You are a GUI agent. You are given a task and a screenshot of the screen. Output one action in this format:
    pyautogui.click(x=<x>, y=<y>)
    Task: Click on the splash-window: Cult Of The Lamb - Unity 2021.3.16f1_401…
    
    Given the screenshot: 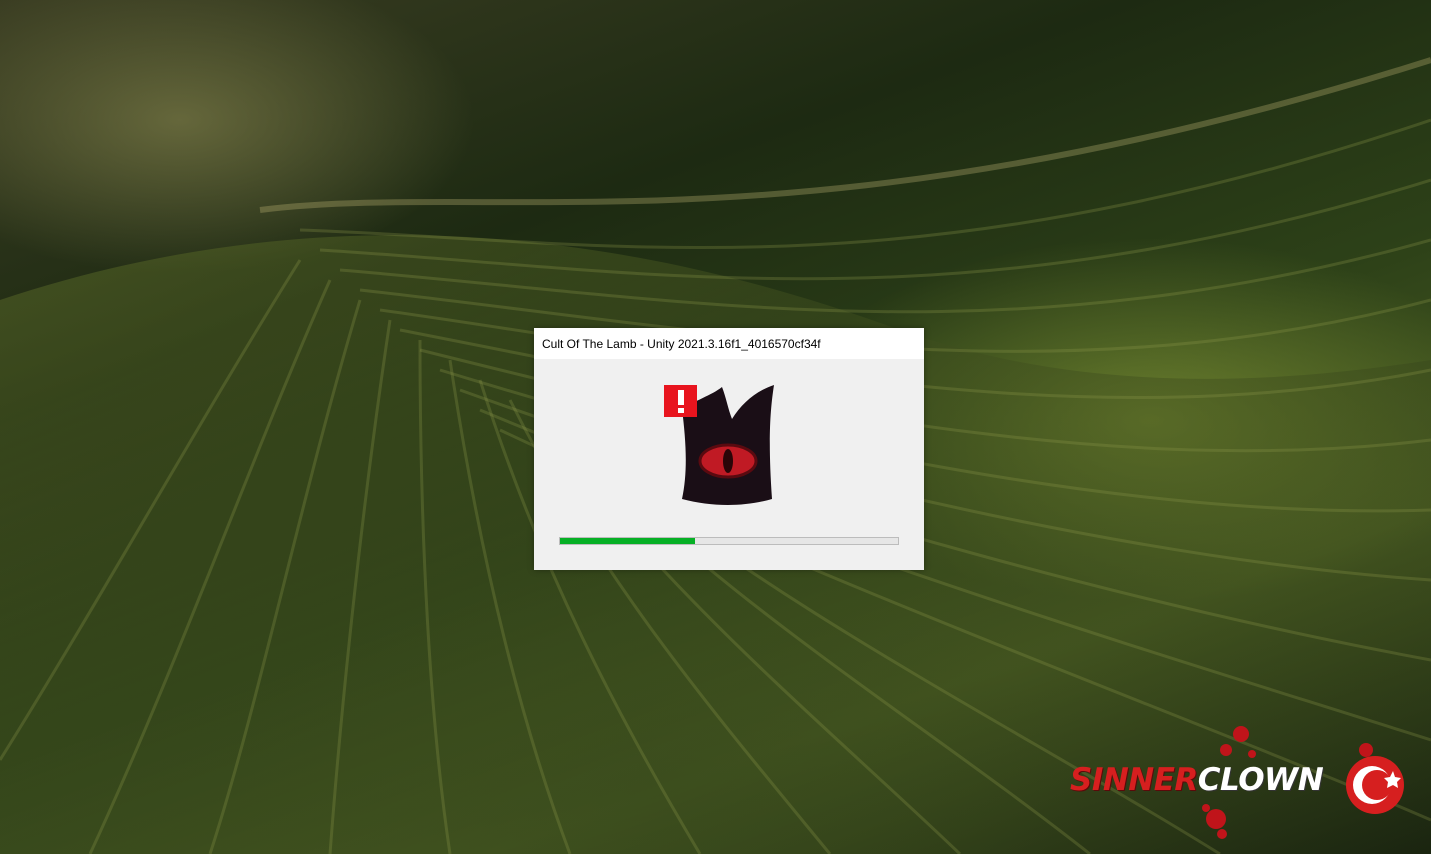 What is the action you would take?
    pyautogui.click(x=729, y=449)
    